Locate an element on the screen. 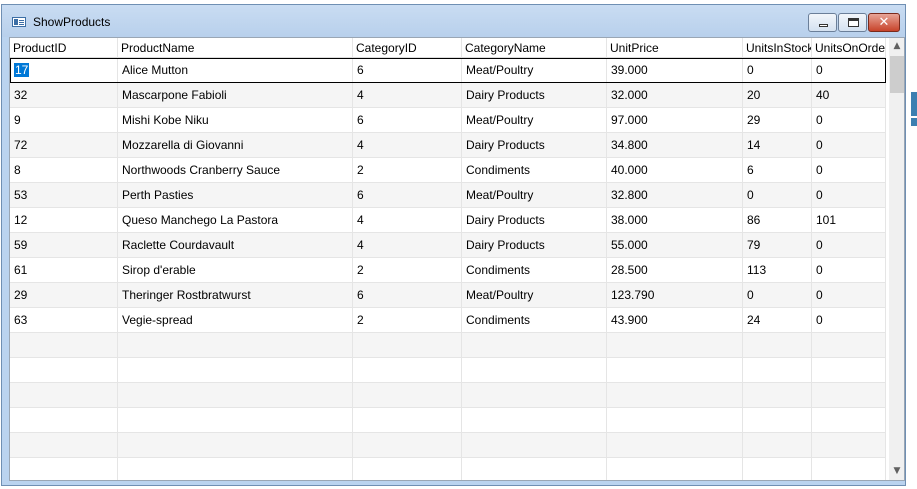  cell-product-name: Theringer Rostbratwurst is located at coordinates (235, 295).